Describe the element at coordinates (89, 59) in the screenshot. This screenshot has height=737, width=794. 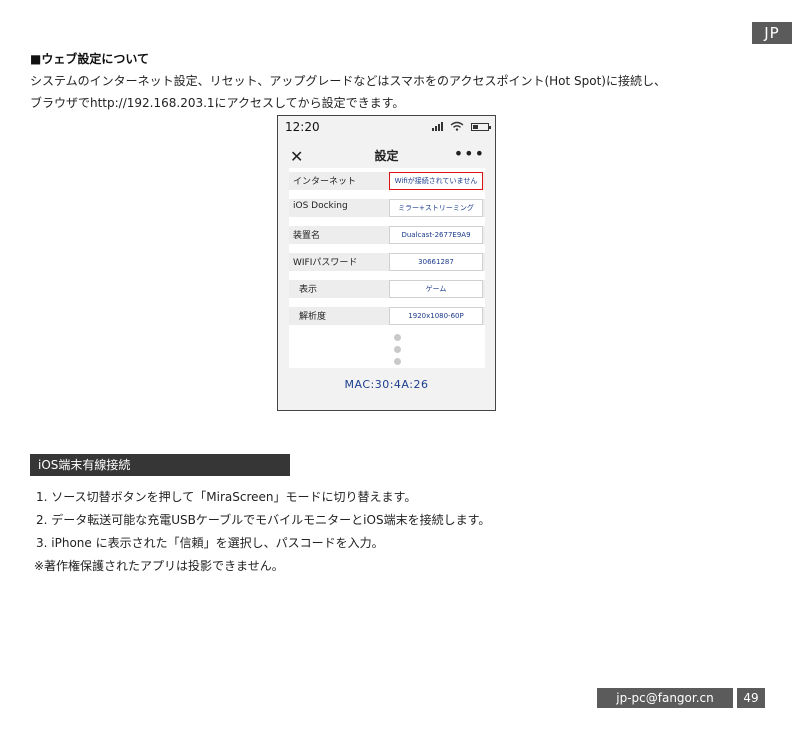
I see `web-settings-heading: ■ウェブ設定について` at that location.